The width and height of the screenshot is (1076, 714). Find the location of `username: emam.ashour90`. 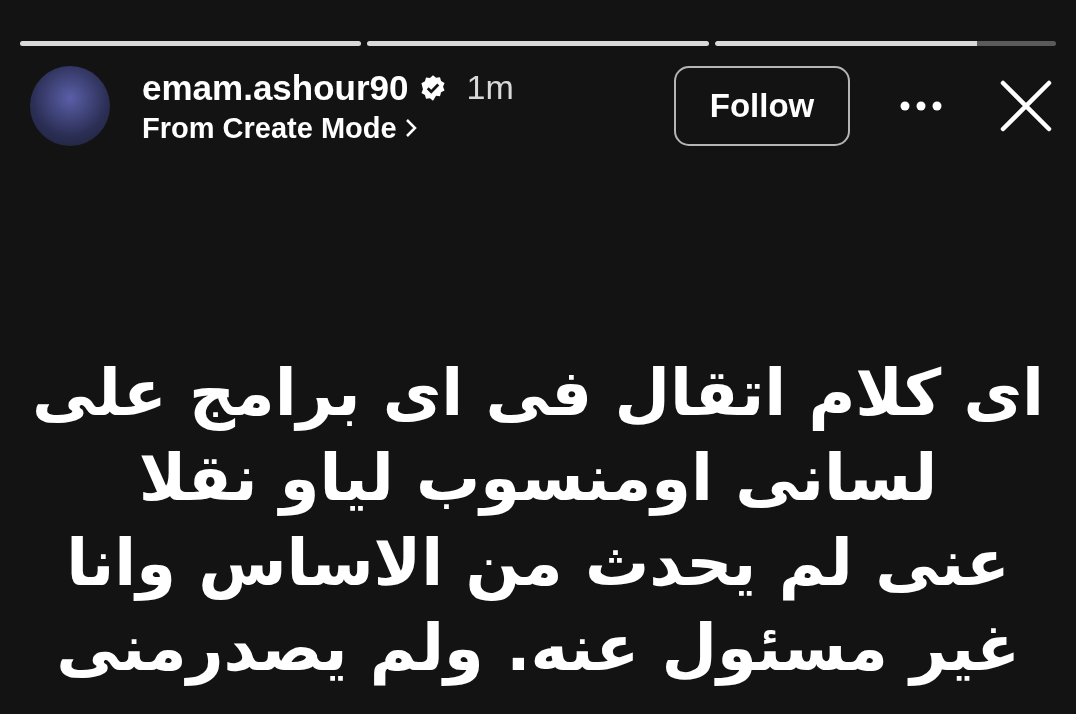

username: emam.ashour90 is located at coordinates (275, 87).